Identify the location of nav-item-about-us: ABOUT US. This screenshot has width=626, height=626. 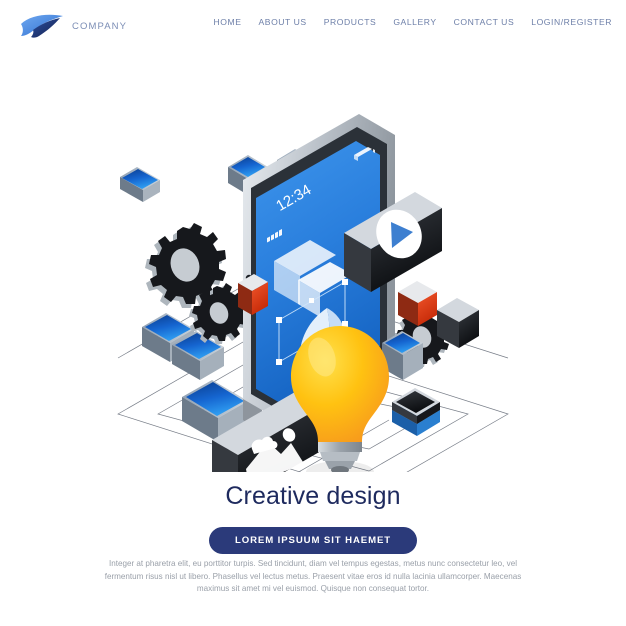
(283, 22).